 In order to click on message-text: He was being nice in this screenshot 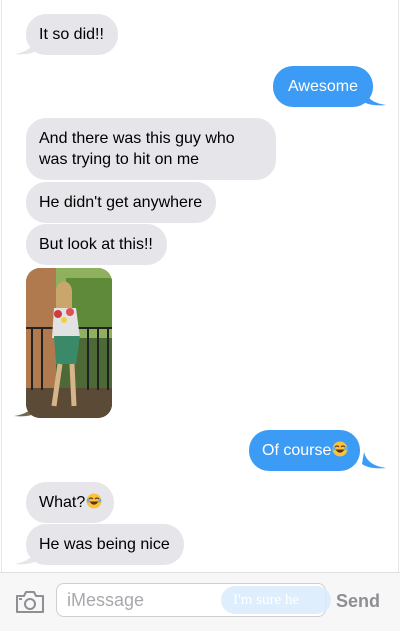, I will do `click(104, 544)`.